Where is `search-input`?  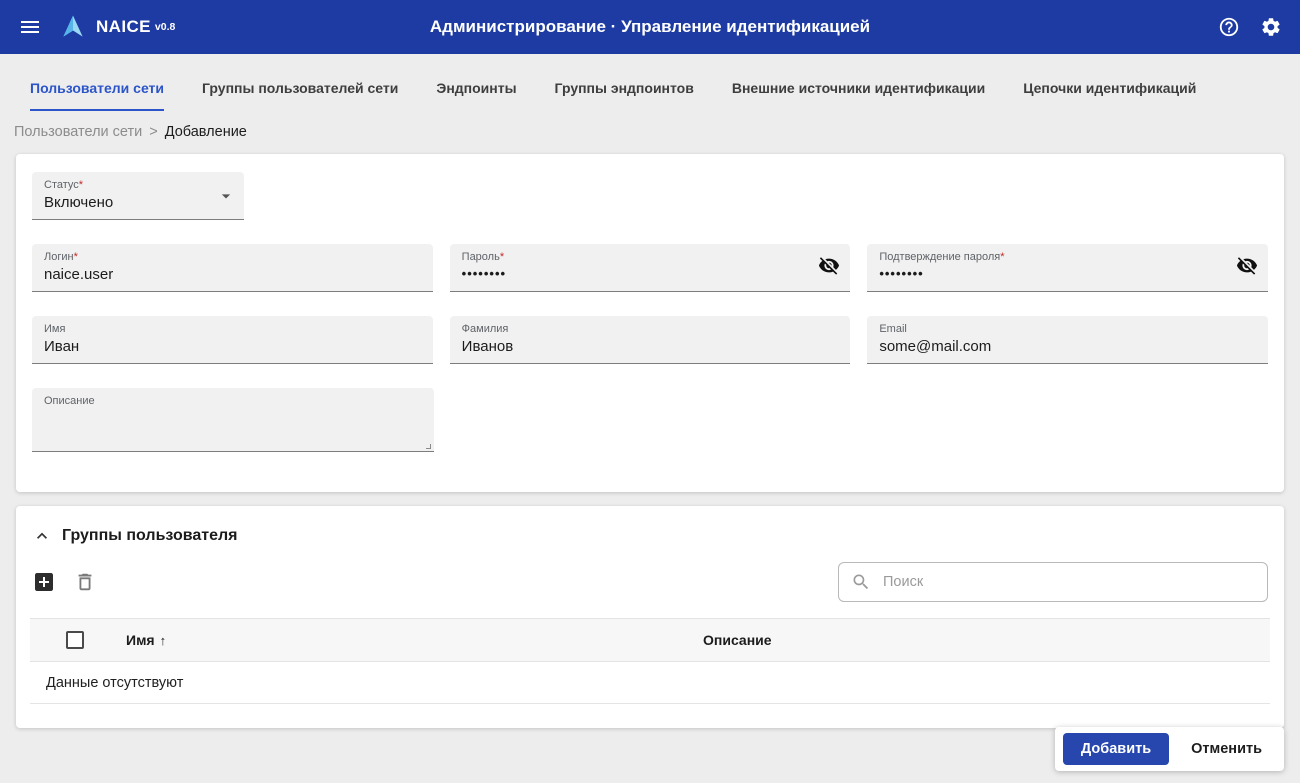
search-input is located at coordinates (1068, 582).